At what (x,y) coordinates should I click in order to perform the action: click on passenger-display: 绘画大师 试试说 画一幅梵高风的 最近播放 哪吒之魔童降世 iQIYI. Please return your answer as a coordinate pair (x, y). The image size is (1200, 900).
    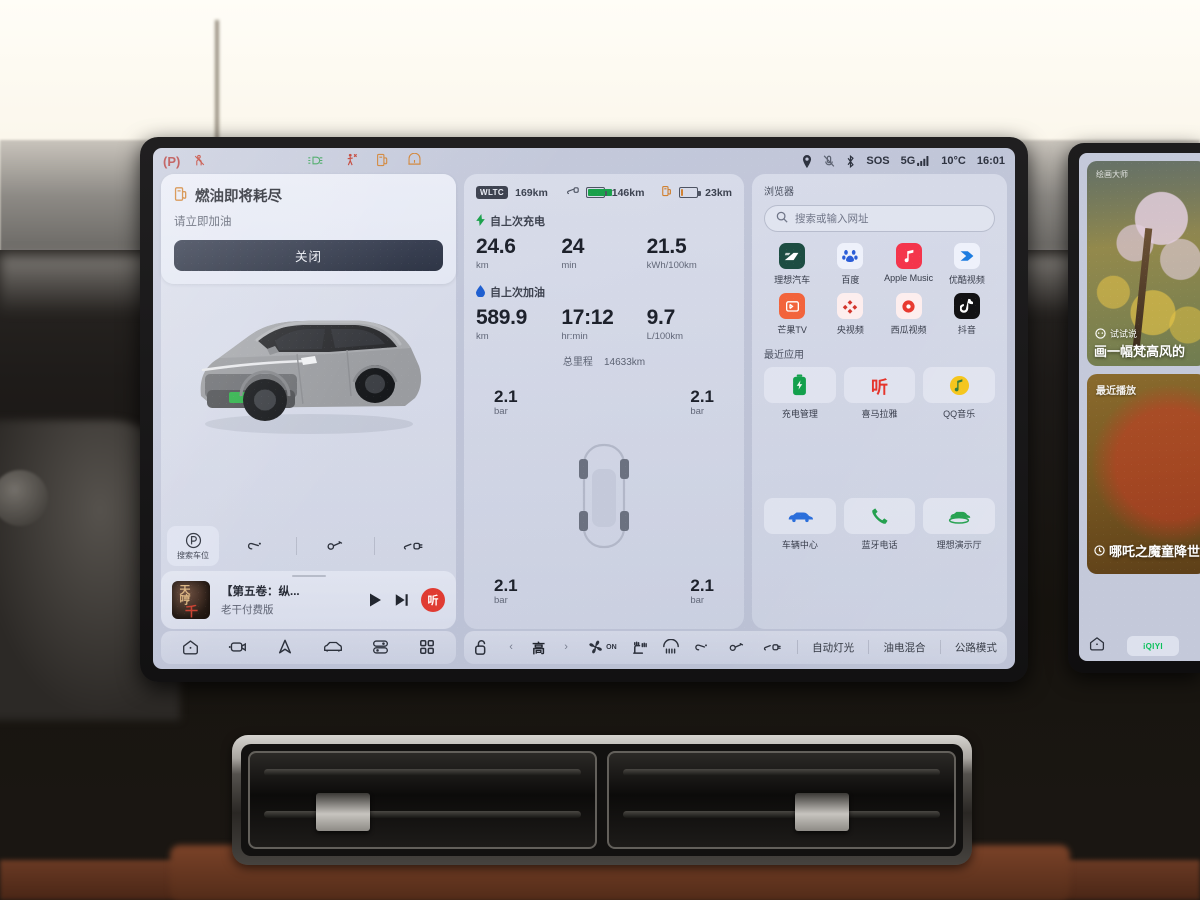
    Looking at the image, I should click on (1139, 407).